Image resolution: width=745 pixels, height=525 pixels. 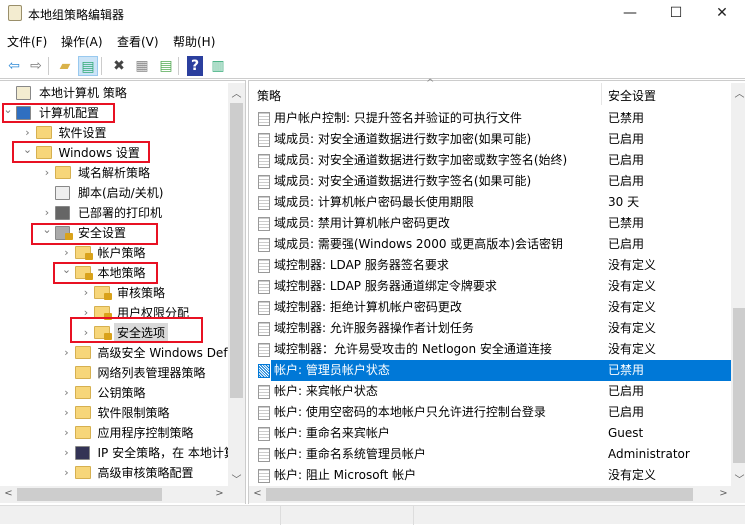 I want to click on table-row: 域成员: 对安全通道数据进行数字加密(如果可能) 已启用, so click(x=490, y=139).